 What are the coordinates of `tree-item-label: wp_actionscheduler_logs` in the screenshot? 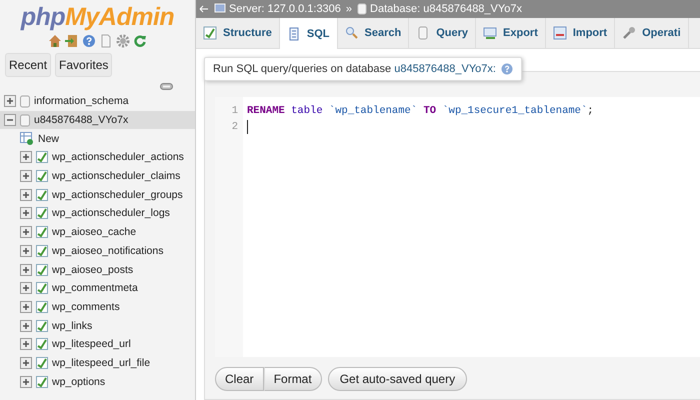 It's located at (111, 213).